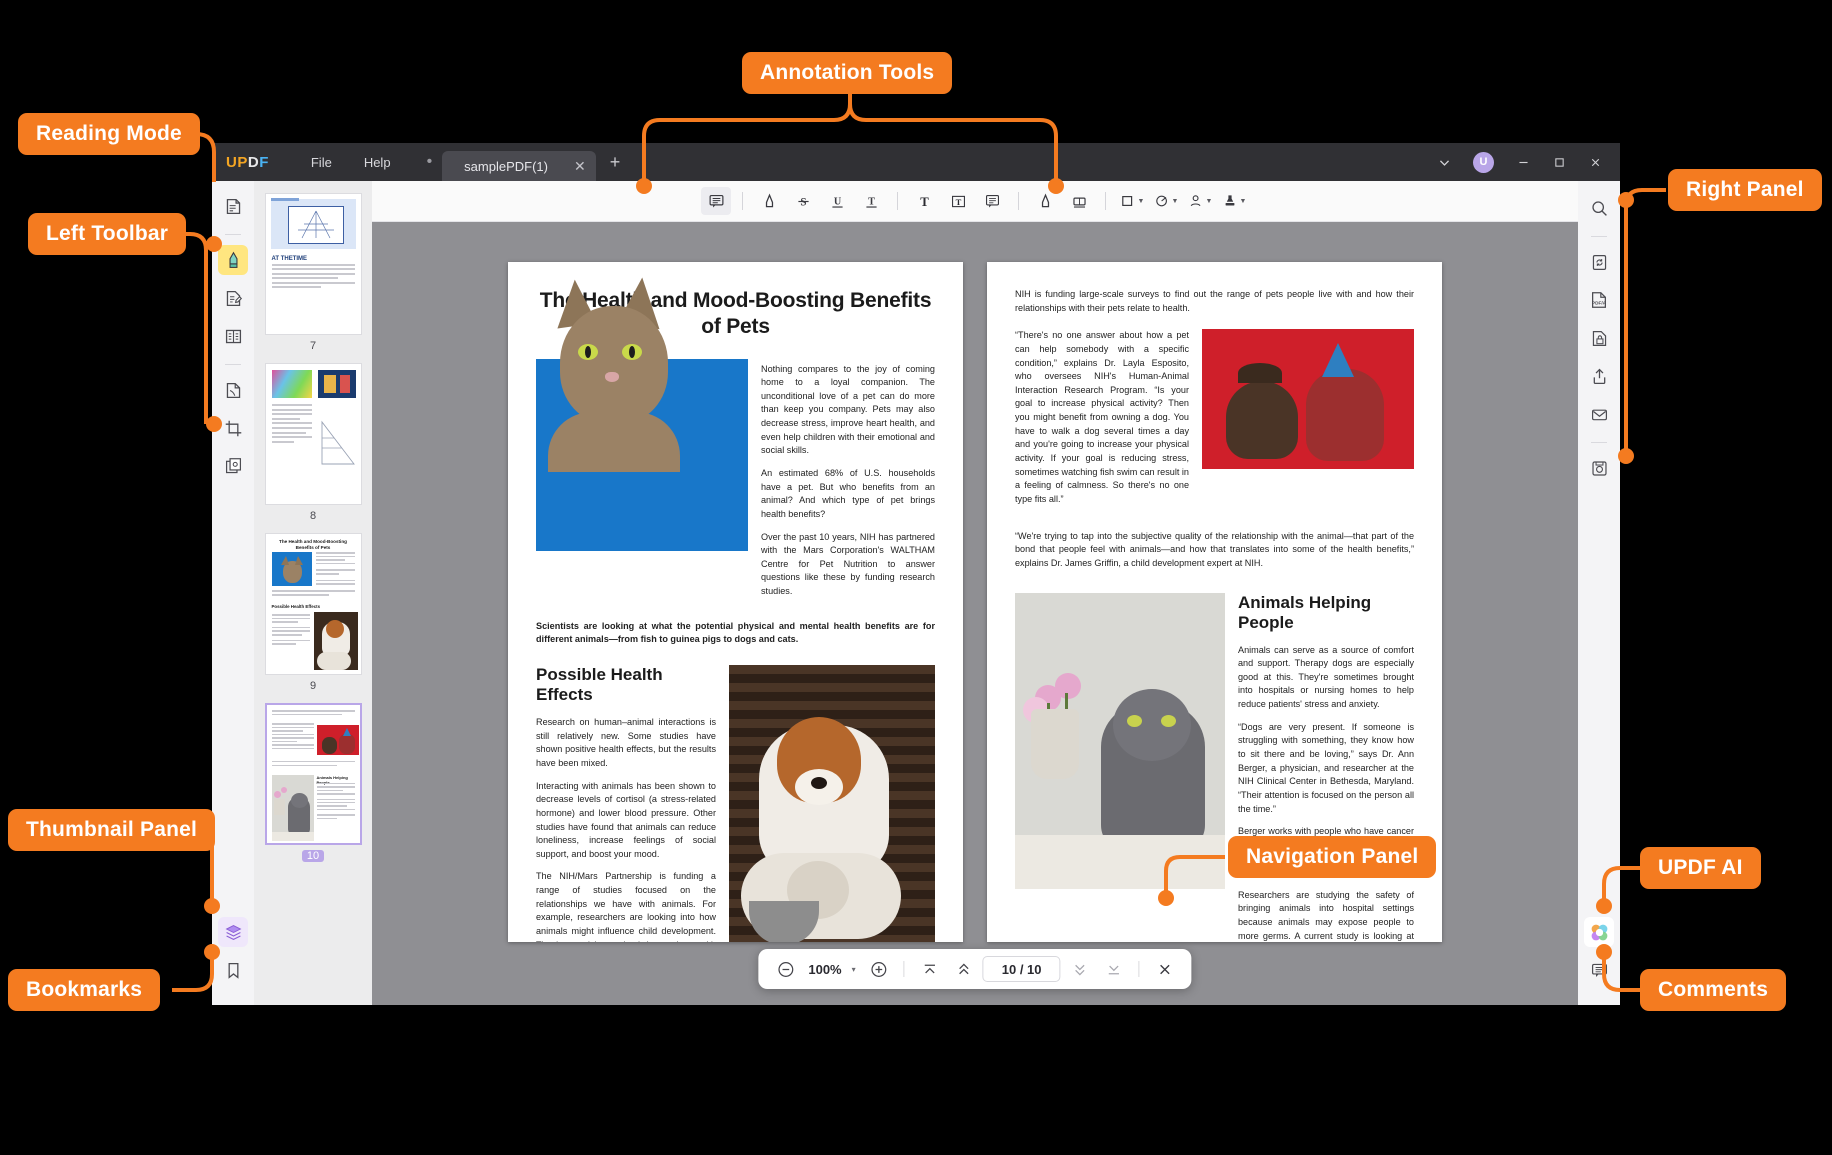  What do you see at coordinates (321, 162) in the screenshot?
I see `menu-file: File` at bounding box center [321, 162].